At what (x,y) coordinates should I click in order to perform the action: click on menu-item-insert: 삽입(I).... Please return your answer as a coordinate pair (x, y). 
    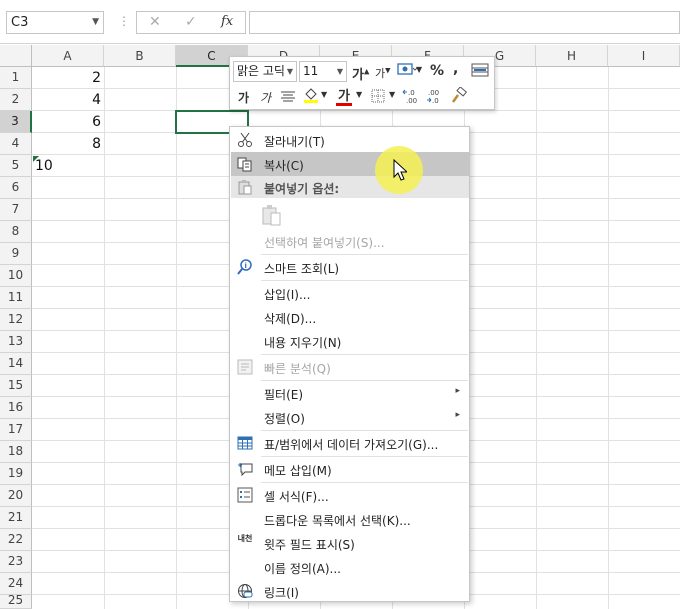
    Looking at the image, I should click on (350, 293).